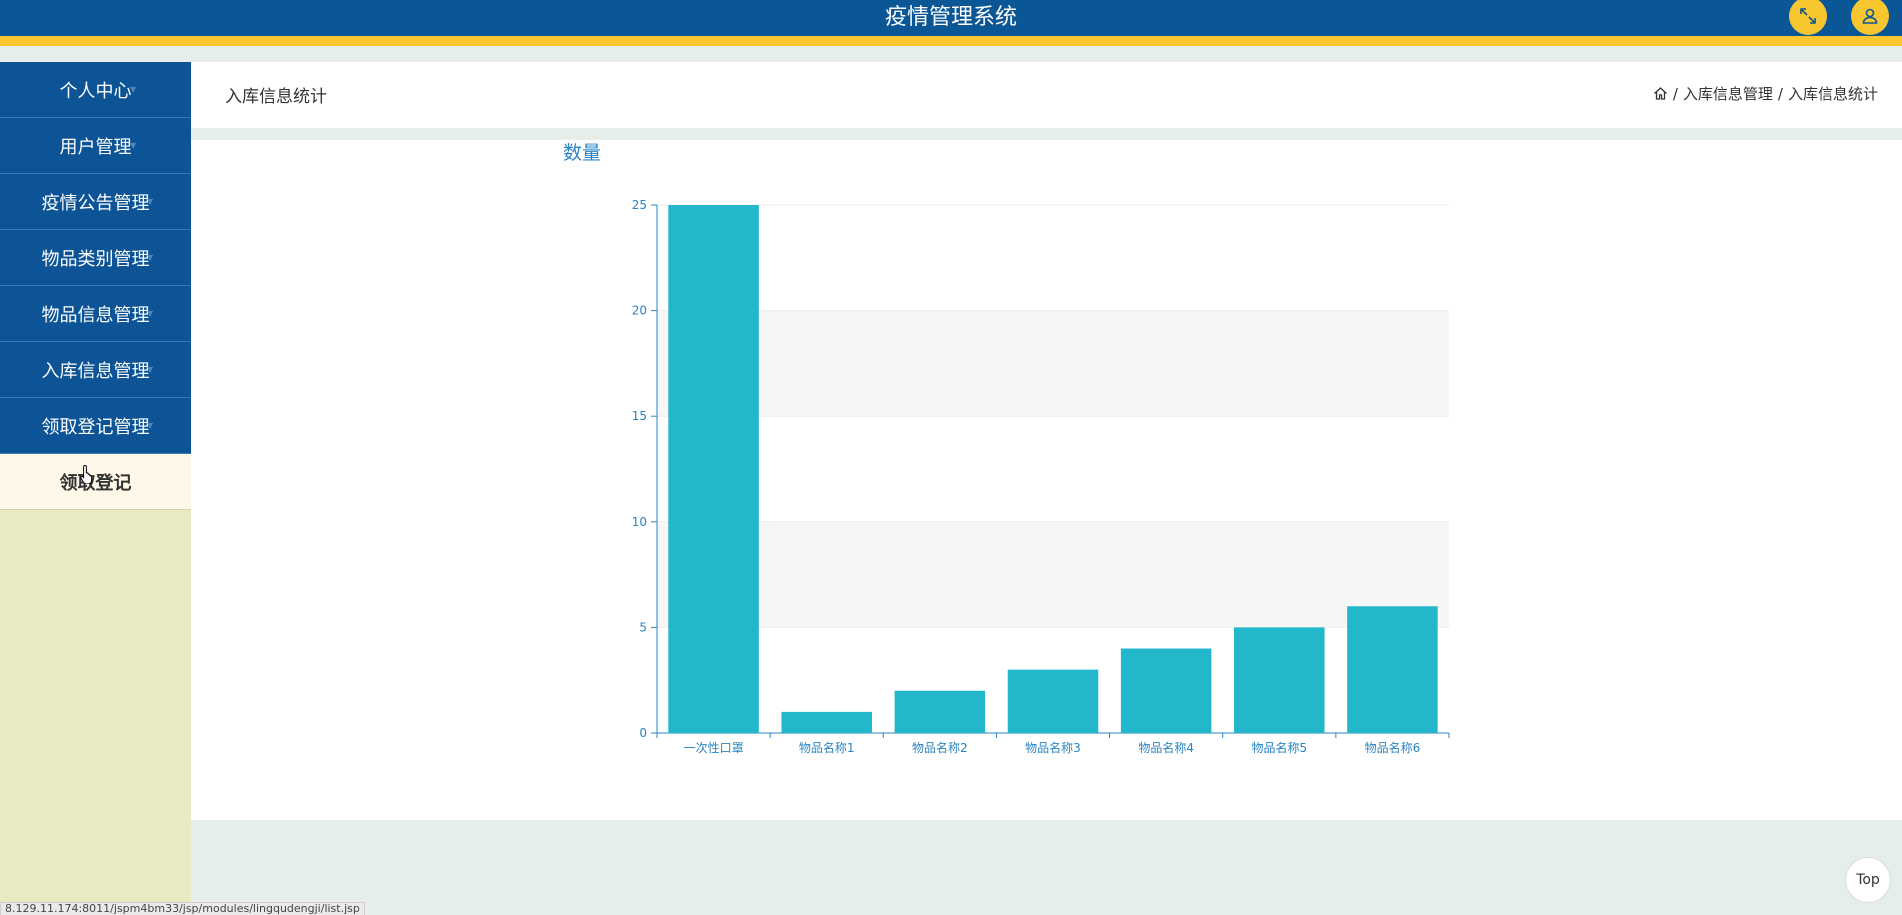 Image resolution: width=1902 pixels, height=915 pixels. I want to click on sidebar-subitem-pickup-register: 领取登记, so click(95, 482).